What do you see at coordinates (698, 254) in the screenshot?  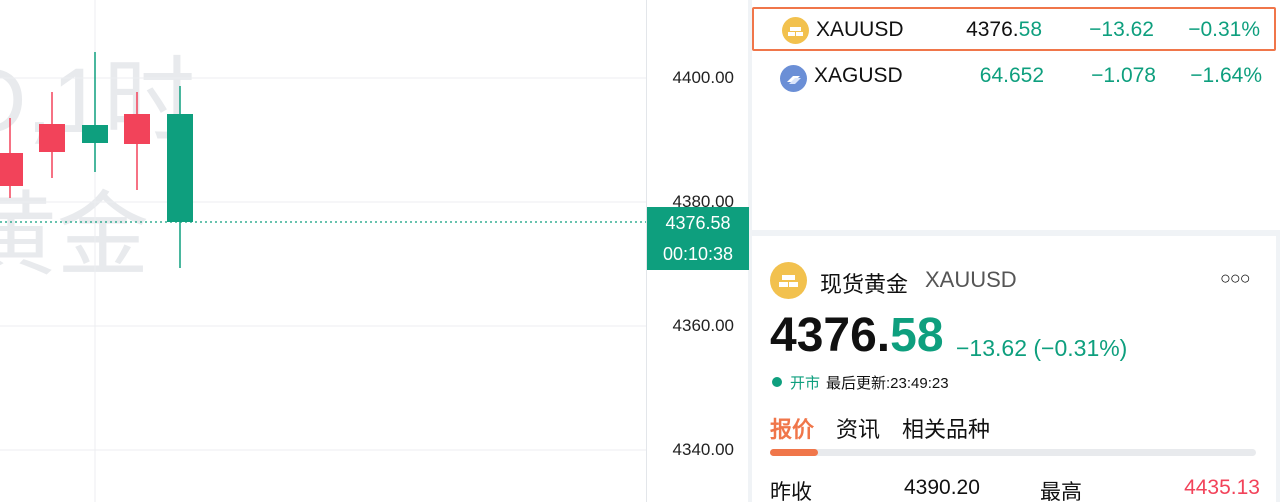 I see `bar-countdown: 00:10:38` at bounding box center [698, 254].